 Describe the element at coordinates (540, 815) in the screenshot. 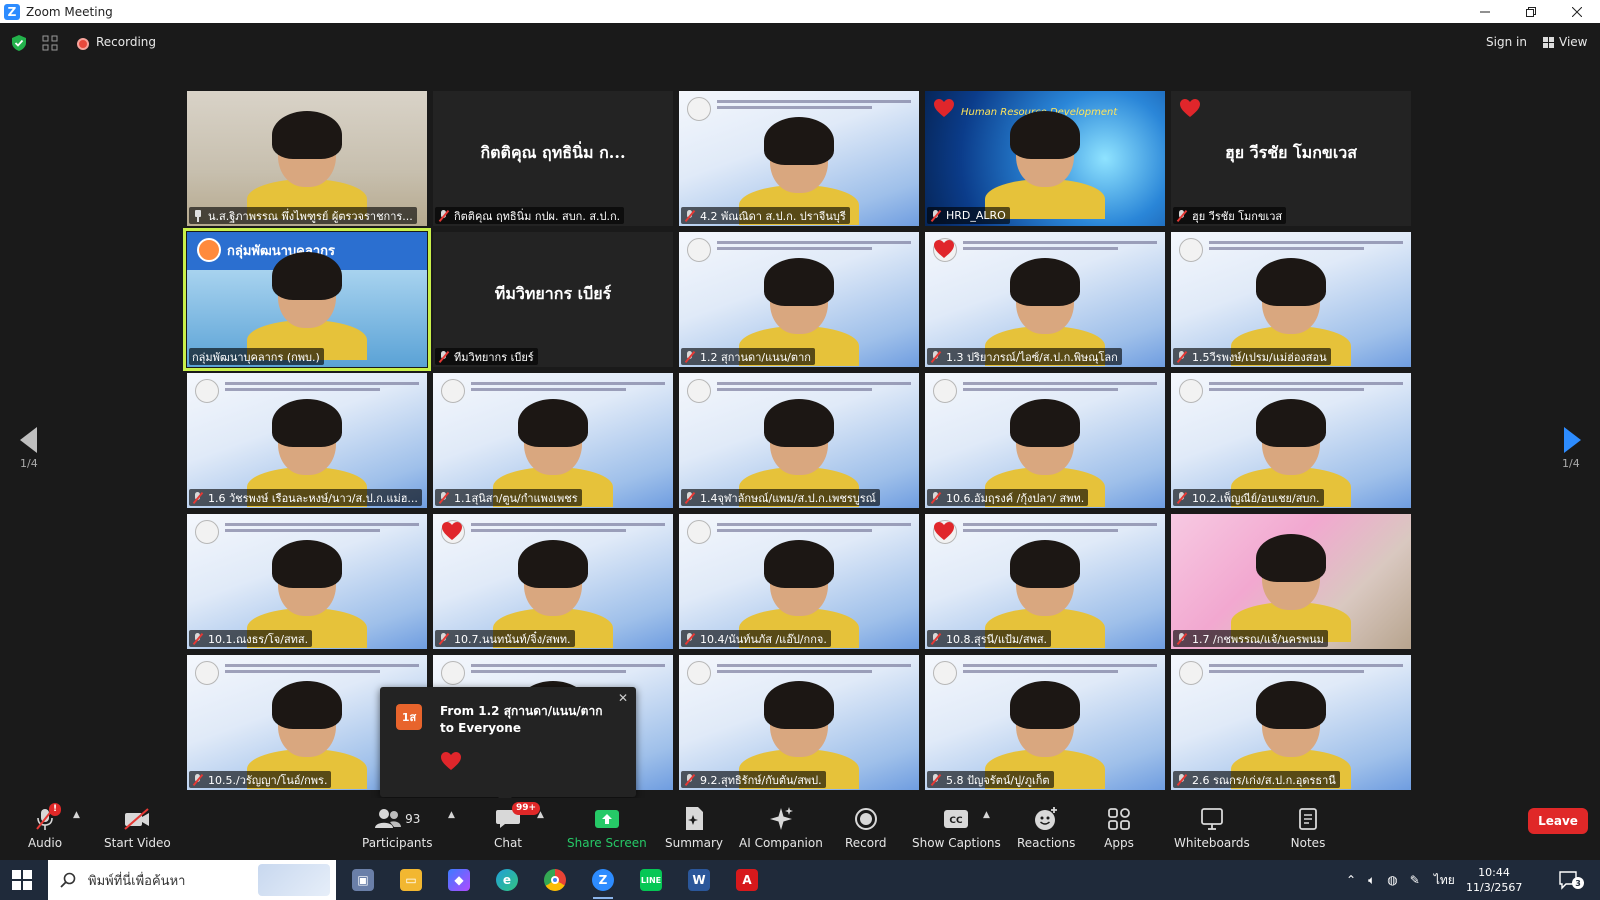

I see `chat-options-caret-icon: ▲` at that location.